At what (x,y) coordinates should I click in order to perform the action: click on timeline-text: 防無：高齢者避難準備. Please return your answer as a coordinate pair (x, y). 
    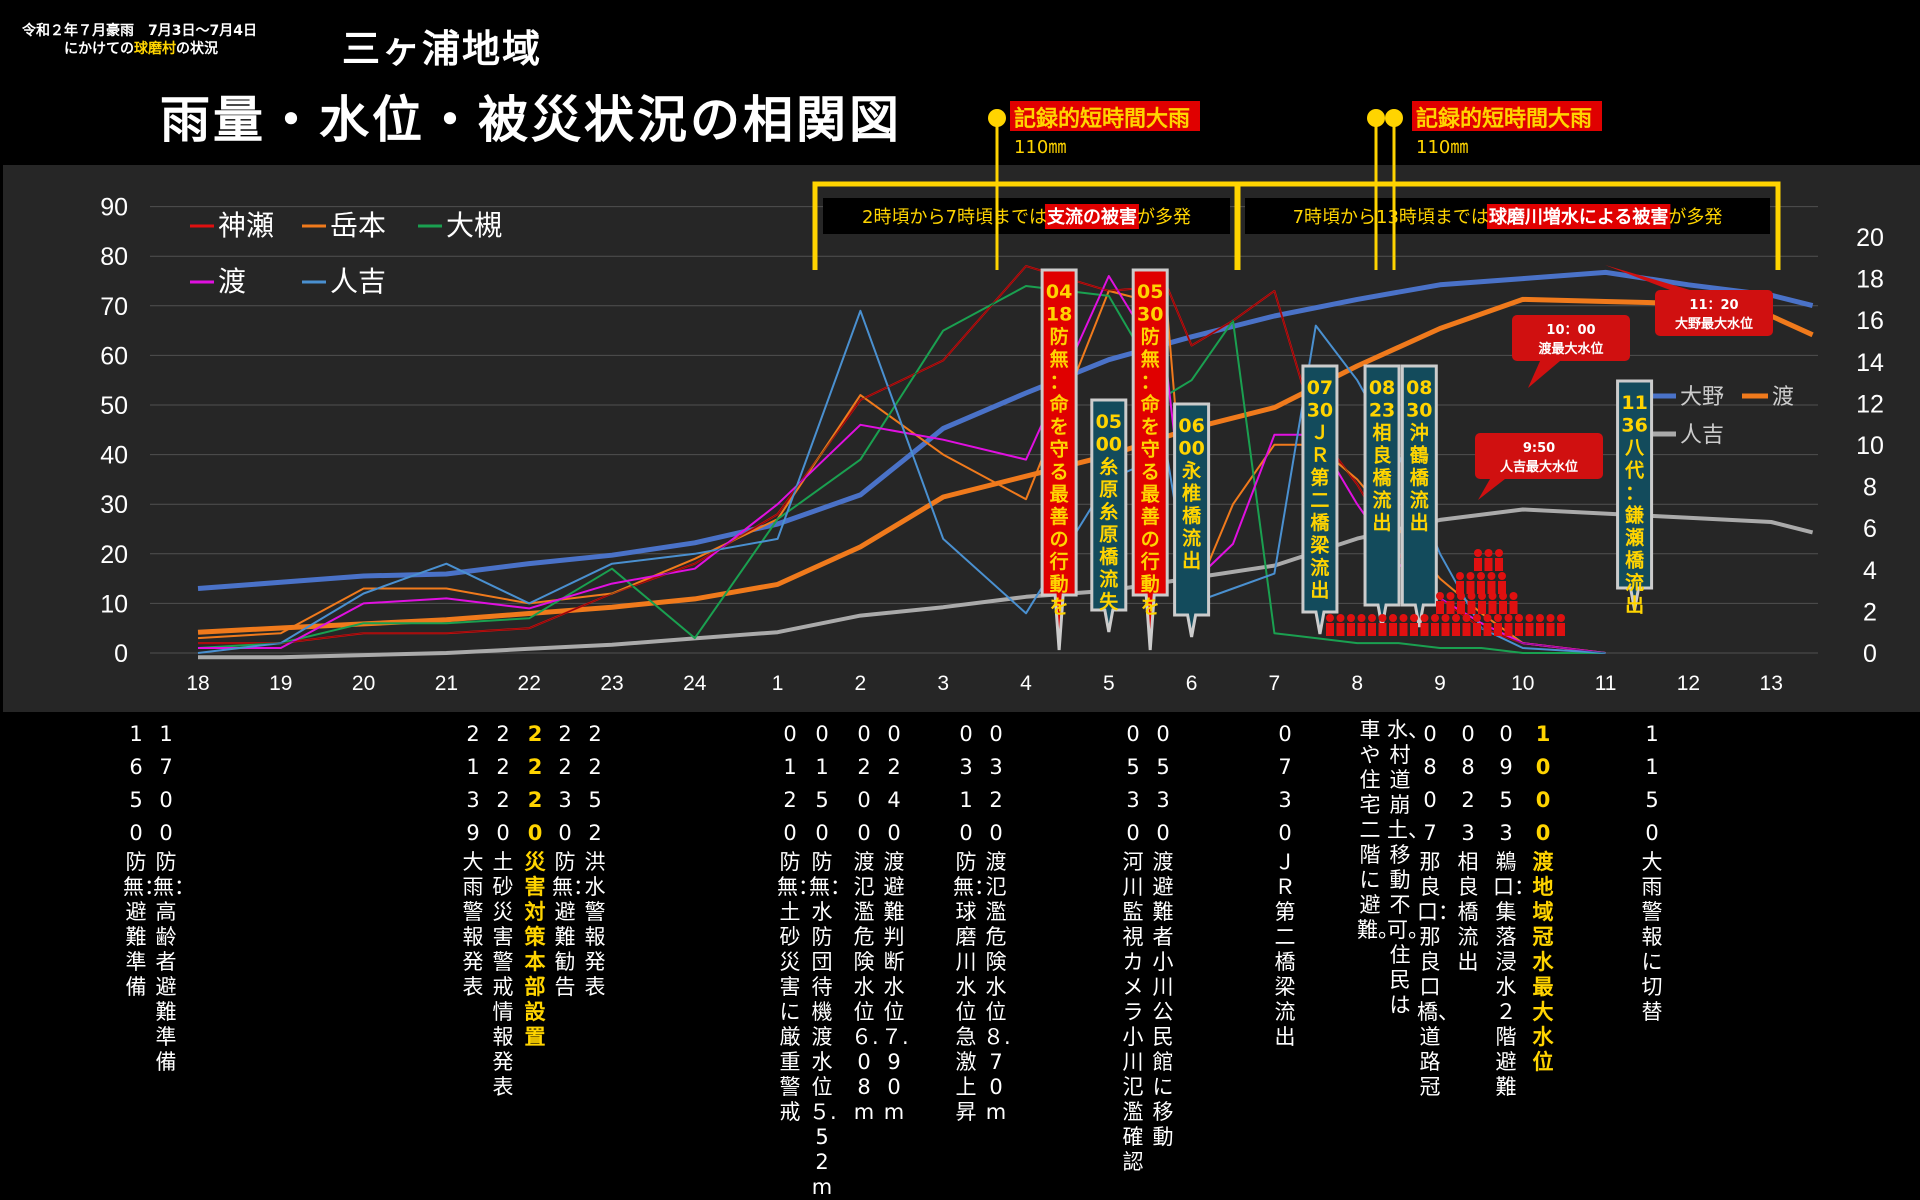
    Looking at the image, I should click on (174, 962).